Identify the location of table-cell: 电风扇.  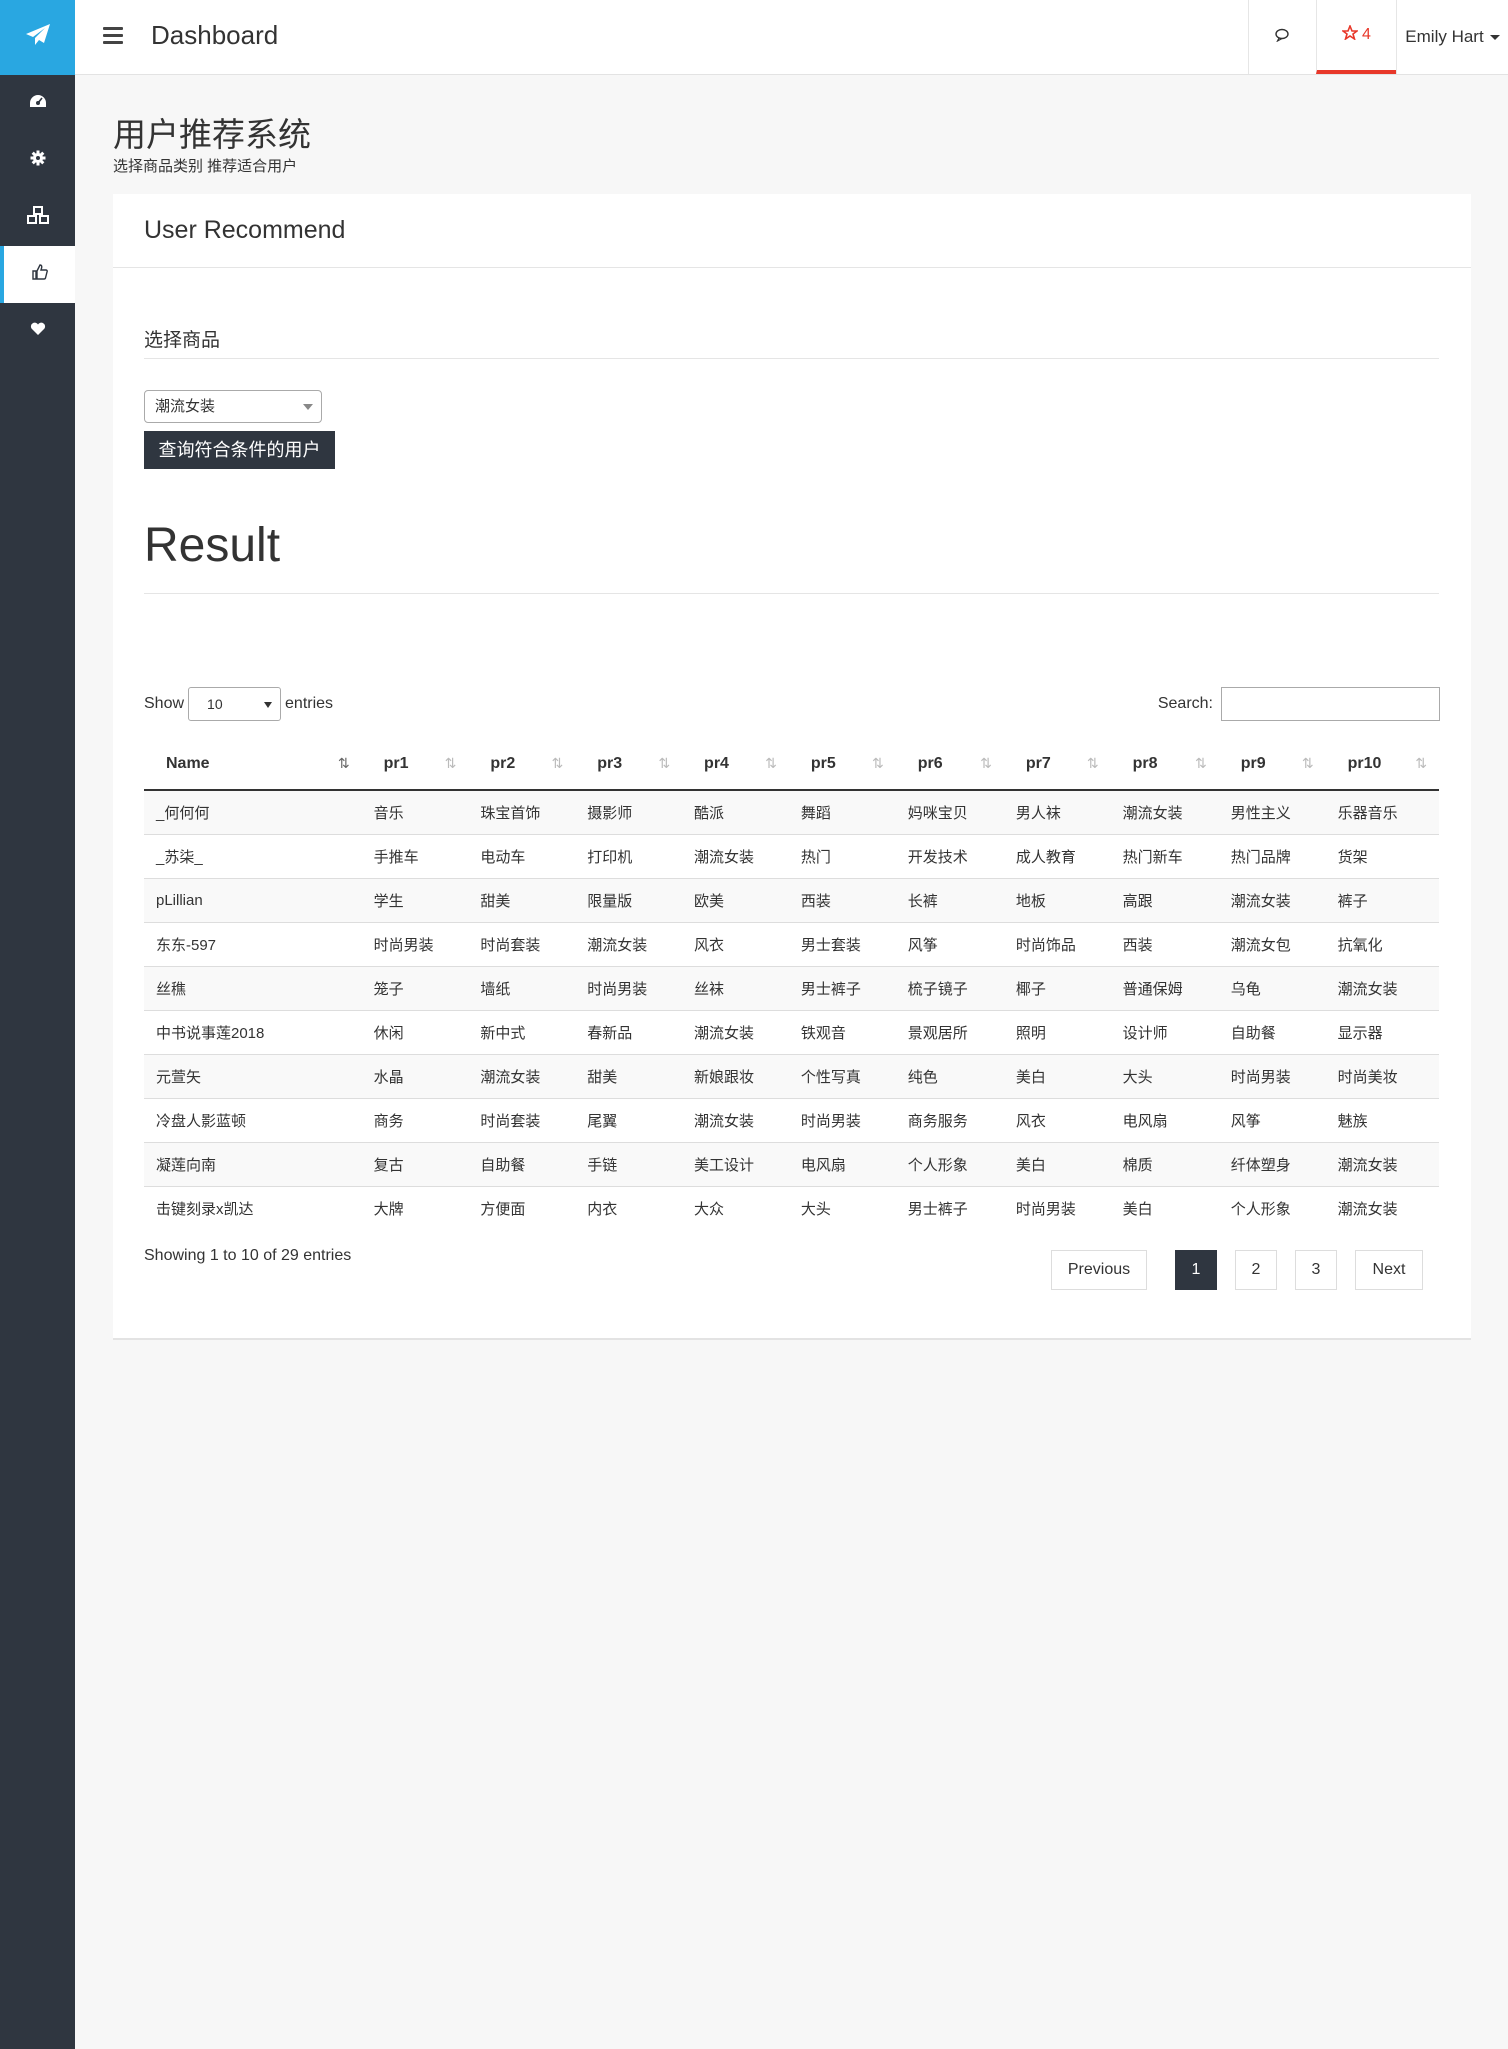
(842, 1163).